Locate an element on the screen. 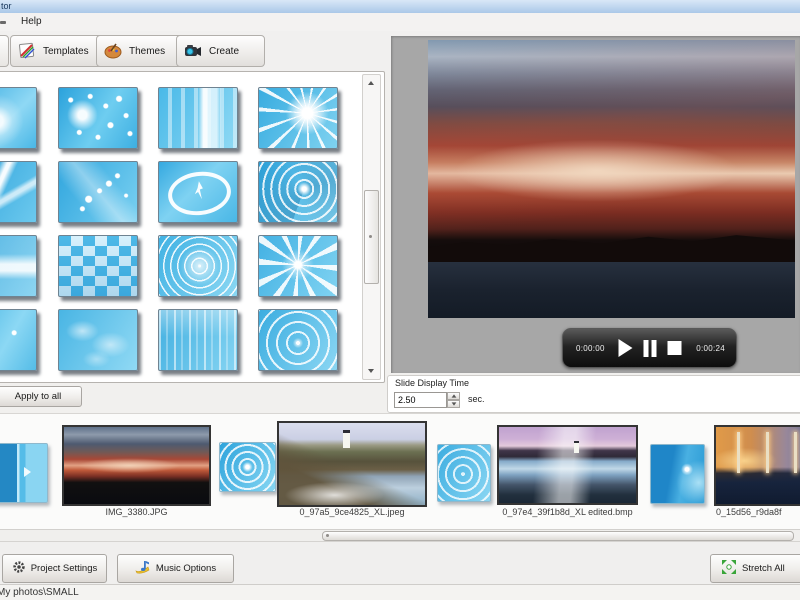  button-label: Project Settings is located at coordinates (64, 568).